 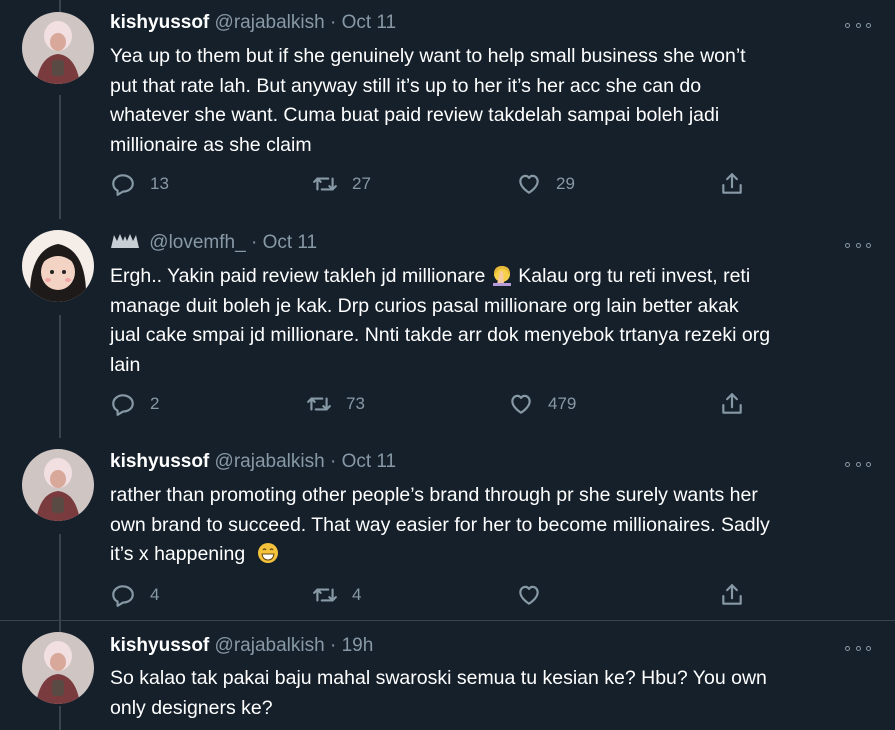 I want to click on reply-button: 4, so click(x=134, y=595).